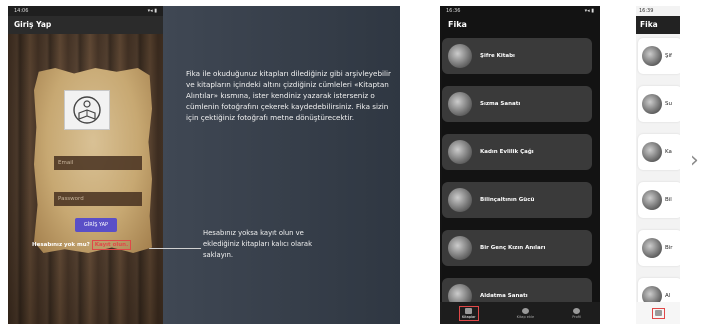 The image size is (716, 326). Describe the element at coordinates (111, 245) in the screenshot. I see `signup-link: Kayıt olun.` at that location.